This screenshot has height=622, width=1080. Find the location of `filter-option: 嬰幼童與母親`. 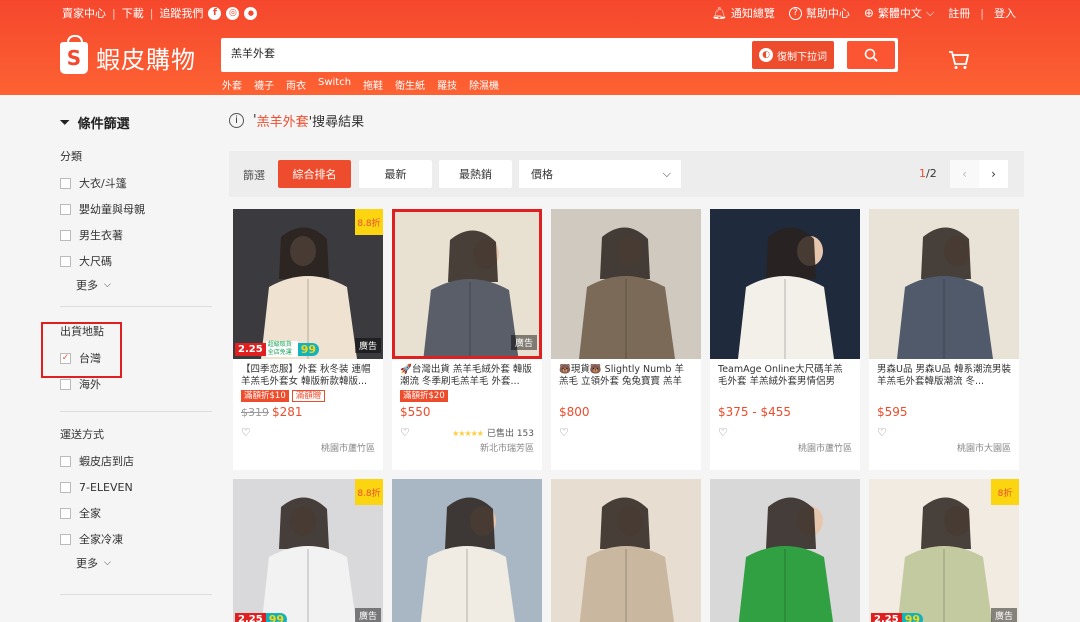

filter-option: 嬰幼童與母親 is located at coordinates (136, 209).